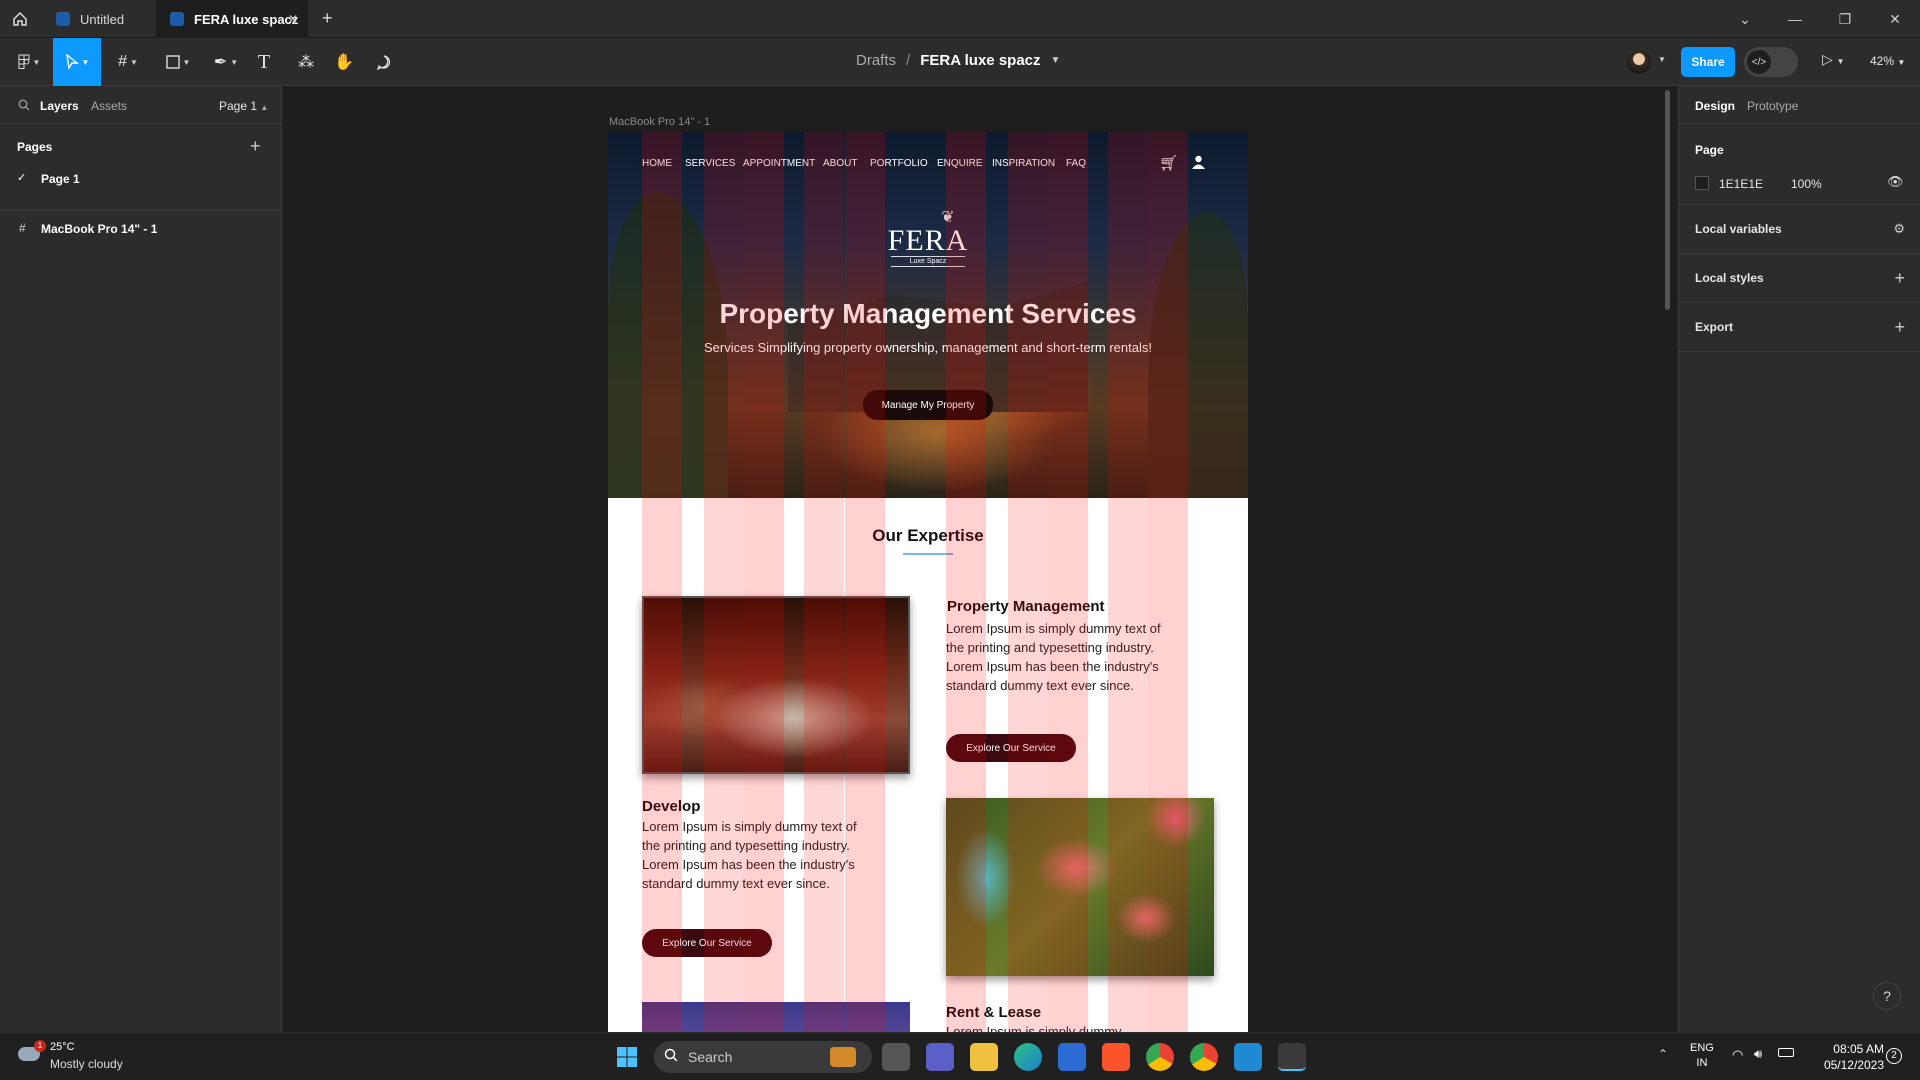  What do you see at coordinates (960, 19) in the screenshot?
I see `title-bar: Untitled FERA luxe spacz ✕ + ⌄ — ❐ ✕` at bounding box center [960, 19].